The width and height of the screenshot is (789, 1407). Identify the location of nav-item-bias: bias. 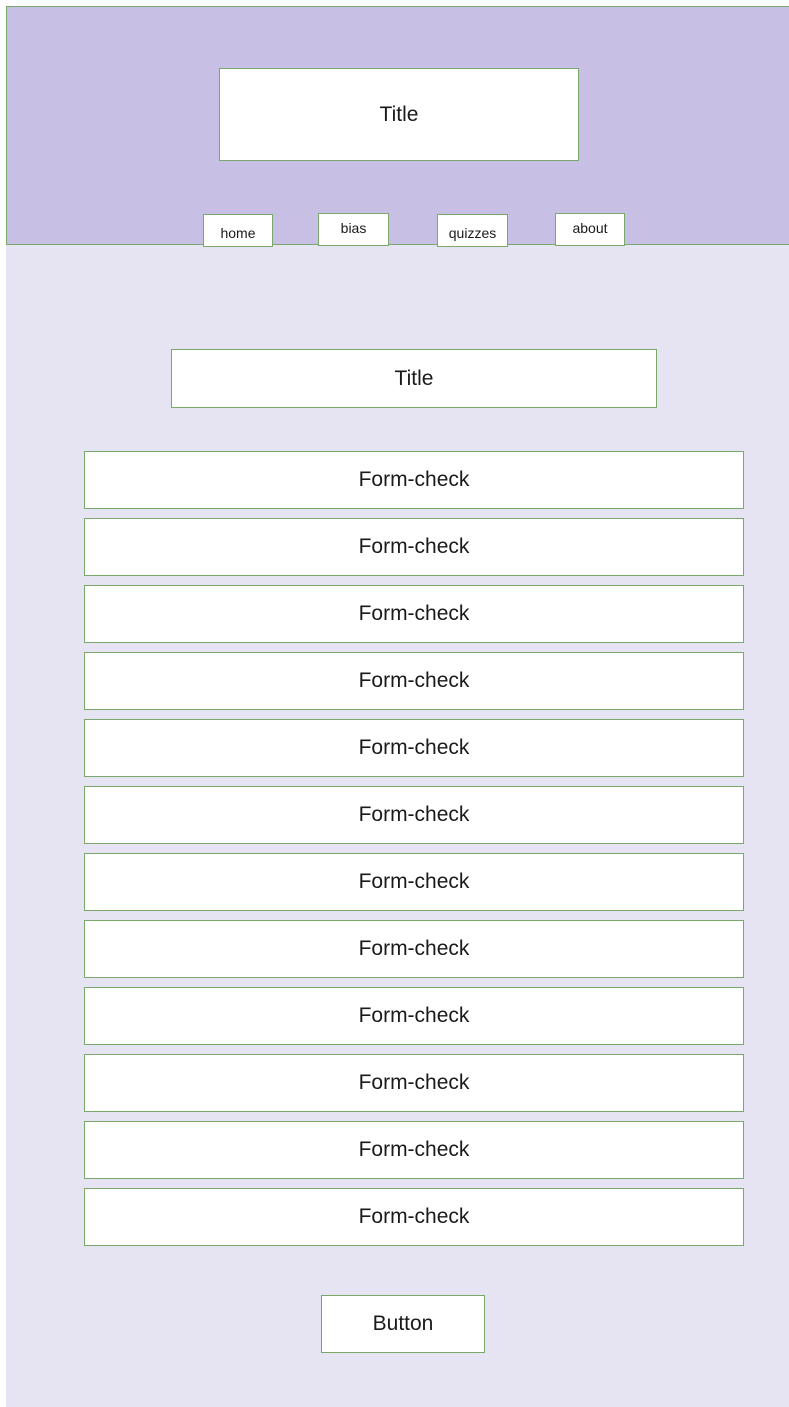
(353, 229).